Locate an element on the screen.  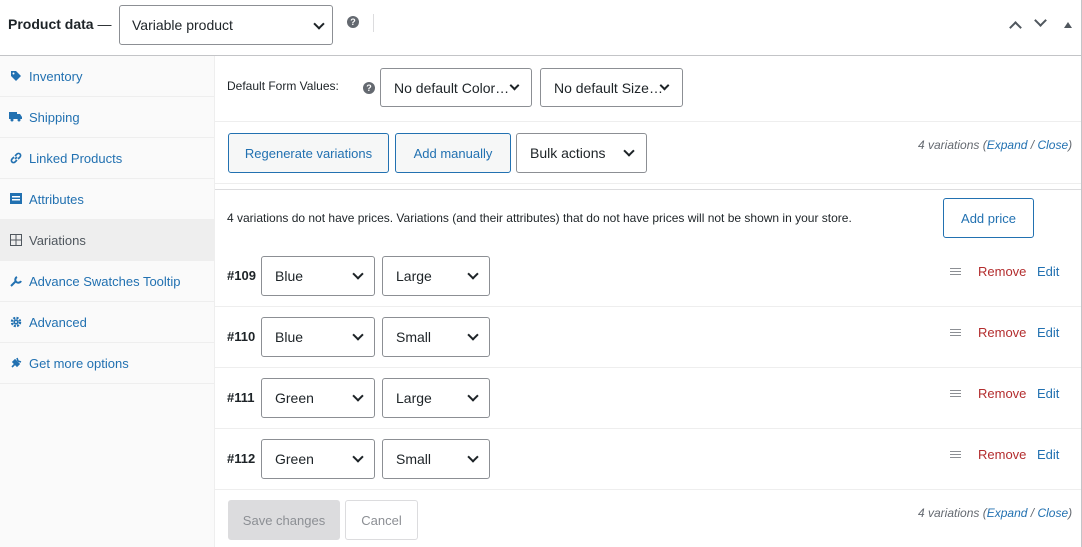
sidebar-item-advanced: Advanced is located at coordinates (107, 322).